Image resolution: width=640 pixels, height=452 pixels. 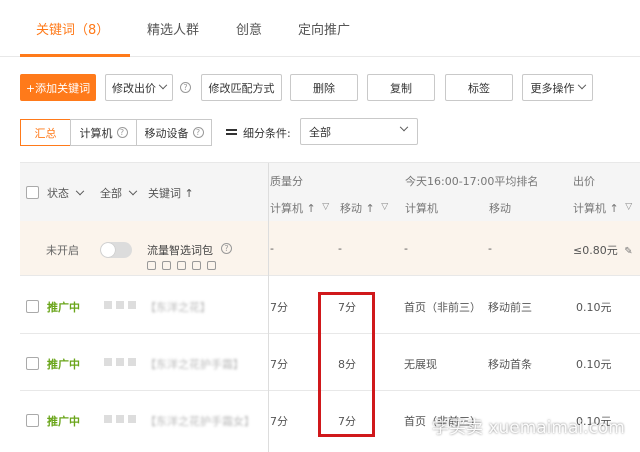 What do you see at coordinates (62, 250) in the screenshot?
I see `package-status: 未开启` at bounding box center [62, 250].